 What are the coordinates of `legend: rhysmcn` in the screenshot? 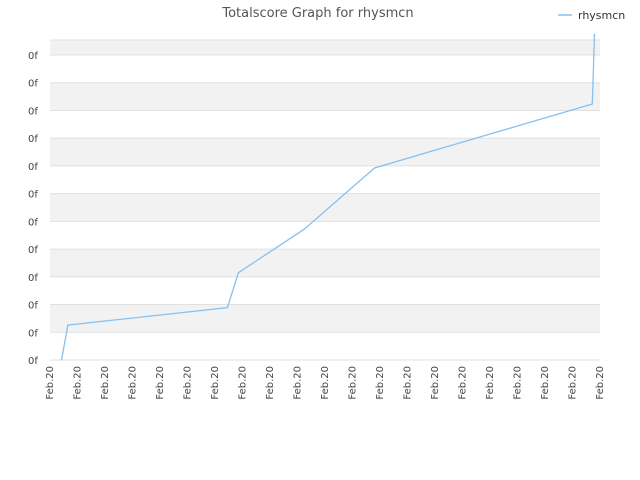 It's located at (591, 15).